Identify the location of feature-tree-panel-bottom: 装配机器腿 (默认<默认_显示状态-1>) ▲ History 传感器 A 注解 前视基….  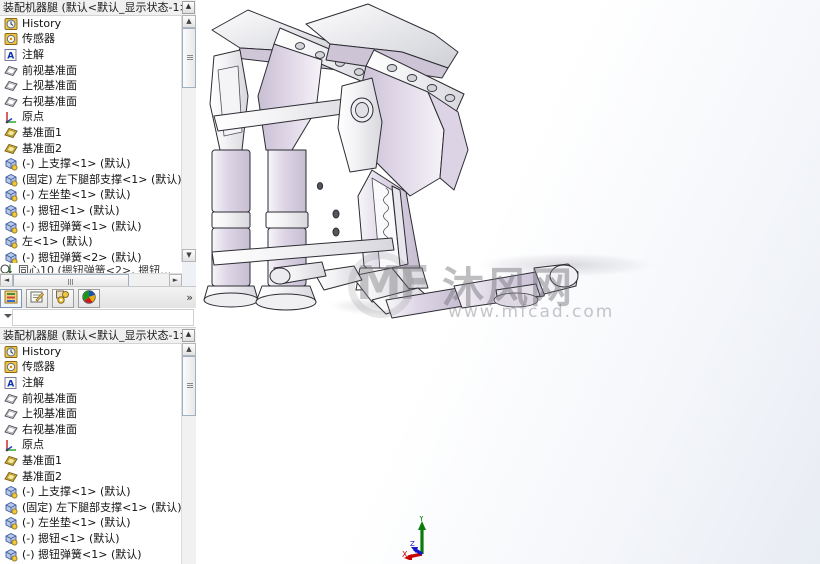
(98, 446).